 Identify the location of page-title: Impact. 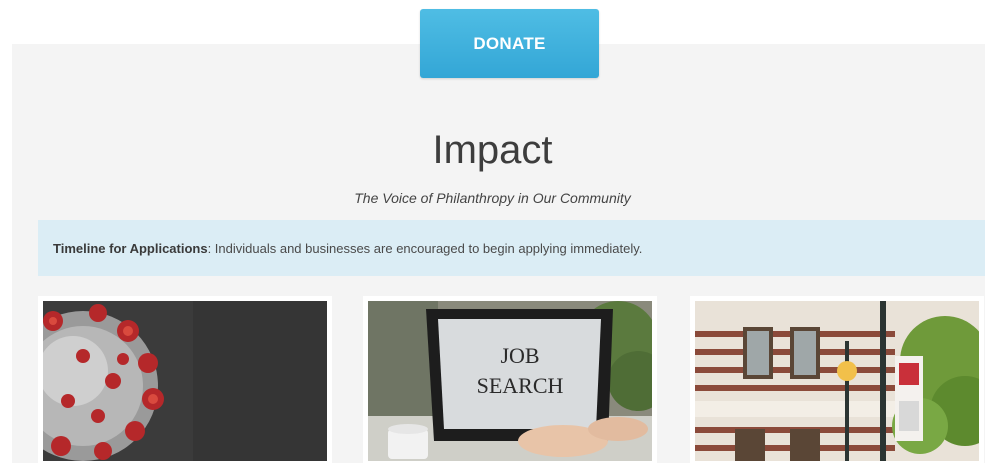
(492, 150).